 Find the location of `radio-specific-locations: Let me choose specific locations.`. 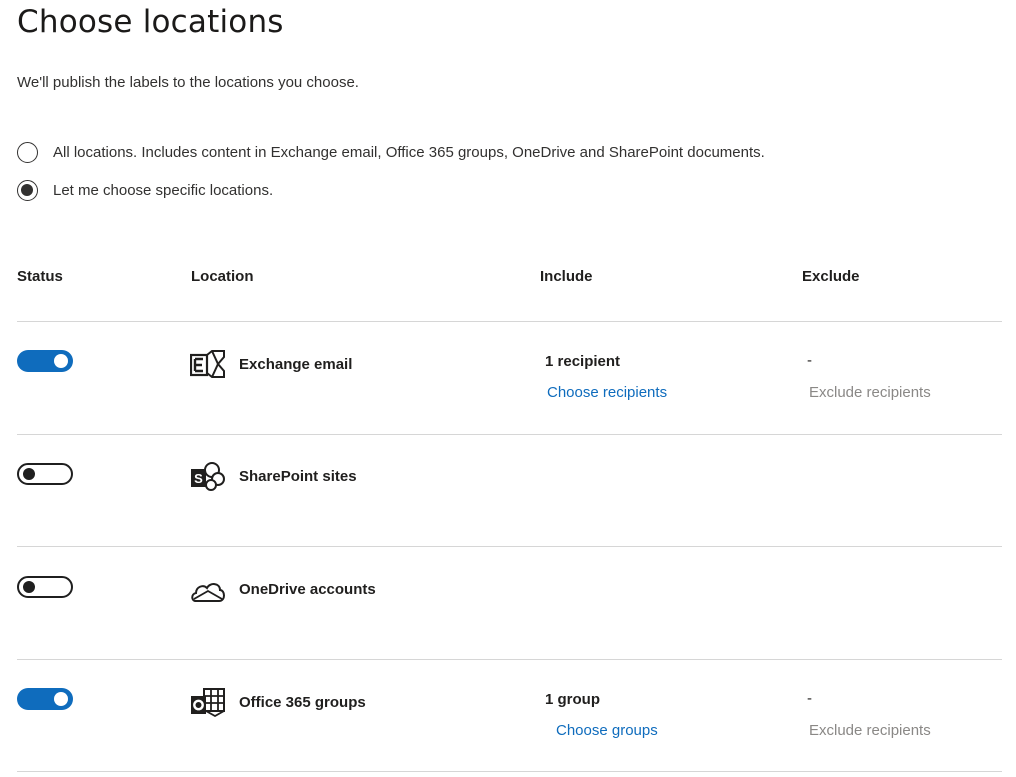

radio-specific-locations: Let me choose specific locations. is located at coordinates (145, 190).